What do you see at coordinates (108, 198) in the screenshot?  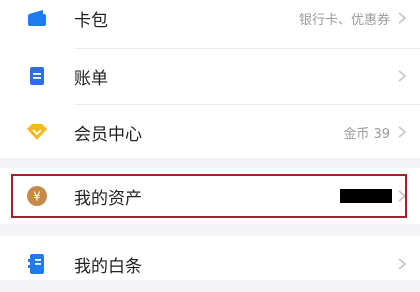 I see `menu-item-label: 我的资产` at bounding box center [108, 198].